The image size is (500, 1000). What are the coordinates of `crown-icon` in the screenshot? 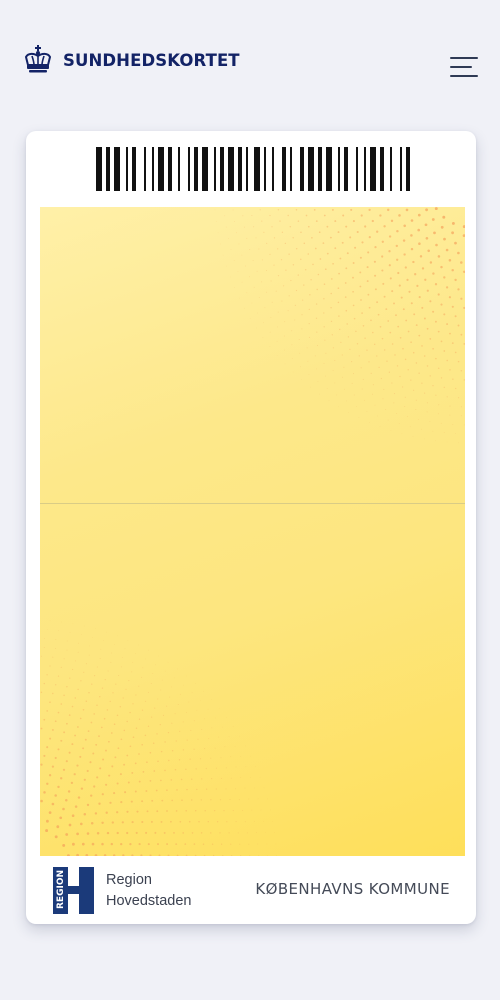 It's located at (38, 59).